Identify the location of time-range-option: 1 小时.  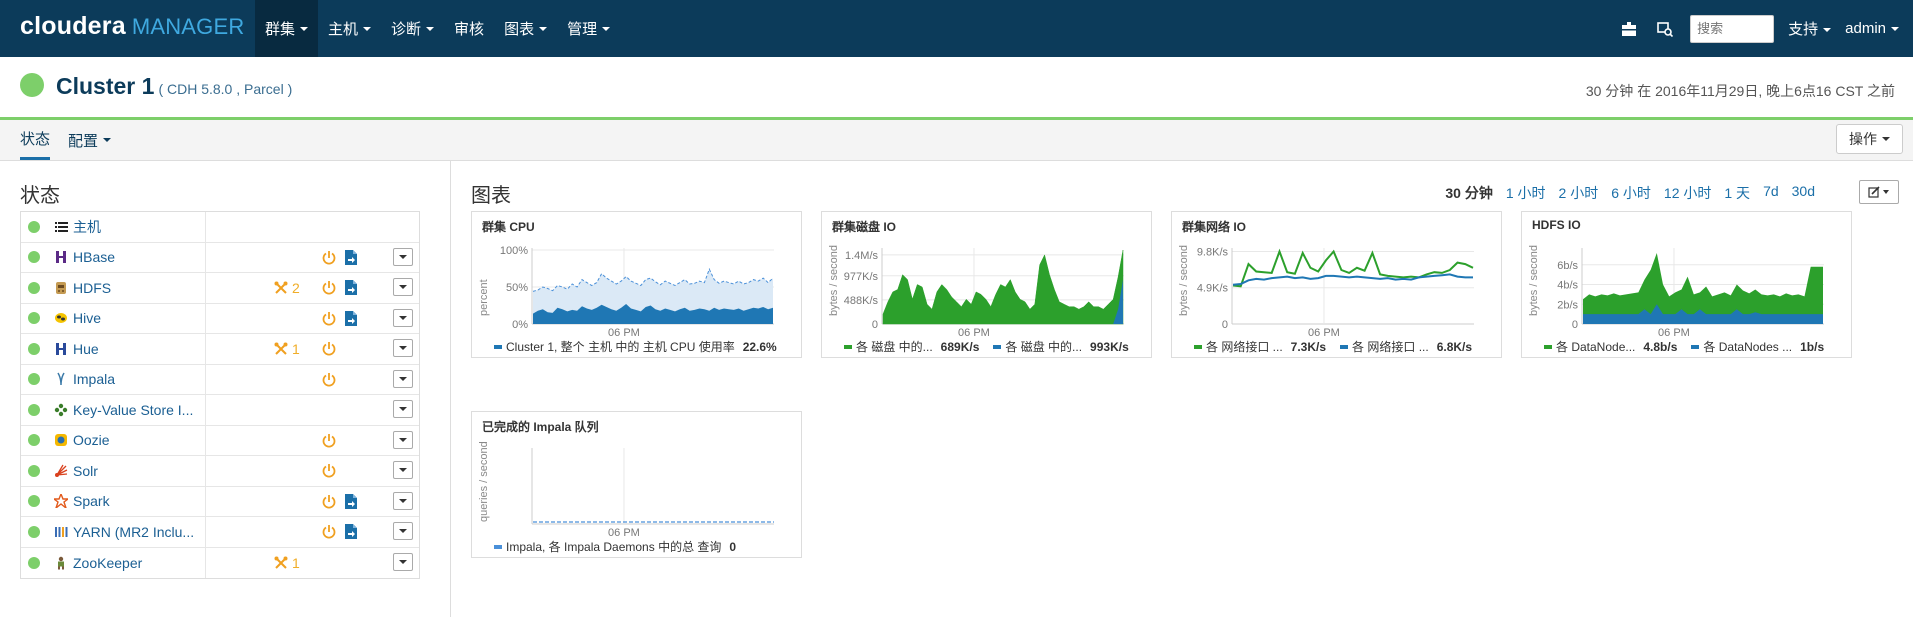
(1526, 193).